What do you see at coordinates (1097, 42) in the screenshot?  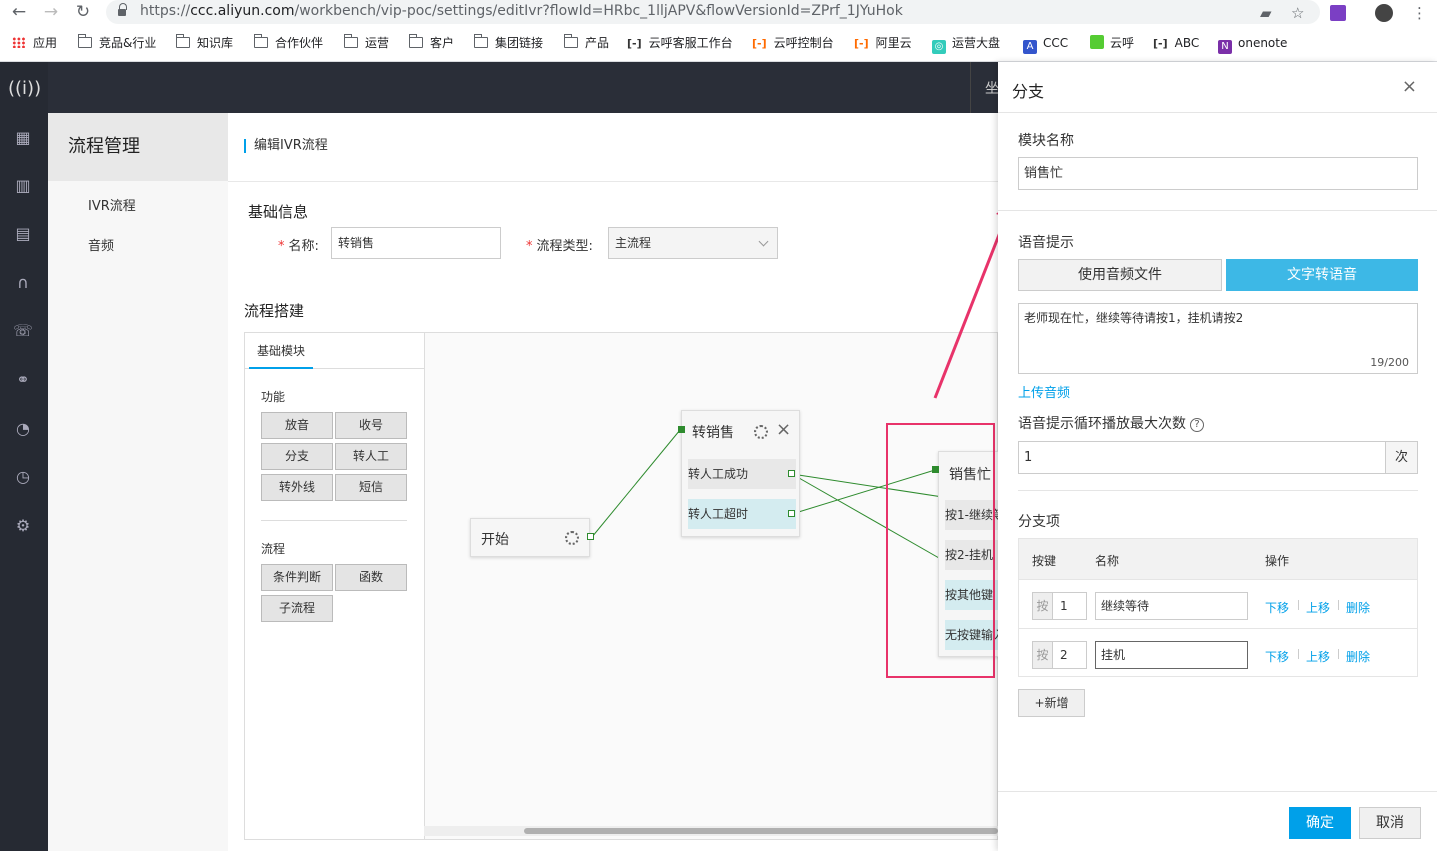 I see `leaf-icon` at bounding box center [1097, 42].